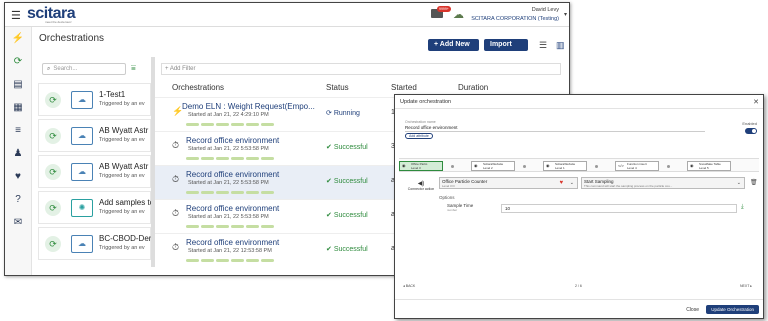  I want to click on trash-icon: 🗑, so click(754, 182).